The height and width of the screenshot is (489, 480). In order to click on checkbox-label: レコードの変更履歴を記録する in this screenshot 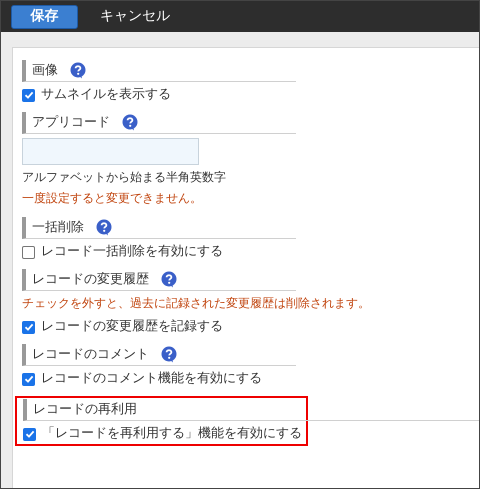, I will do `click(132, 327)`.